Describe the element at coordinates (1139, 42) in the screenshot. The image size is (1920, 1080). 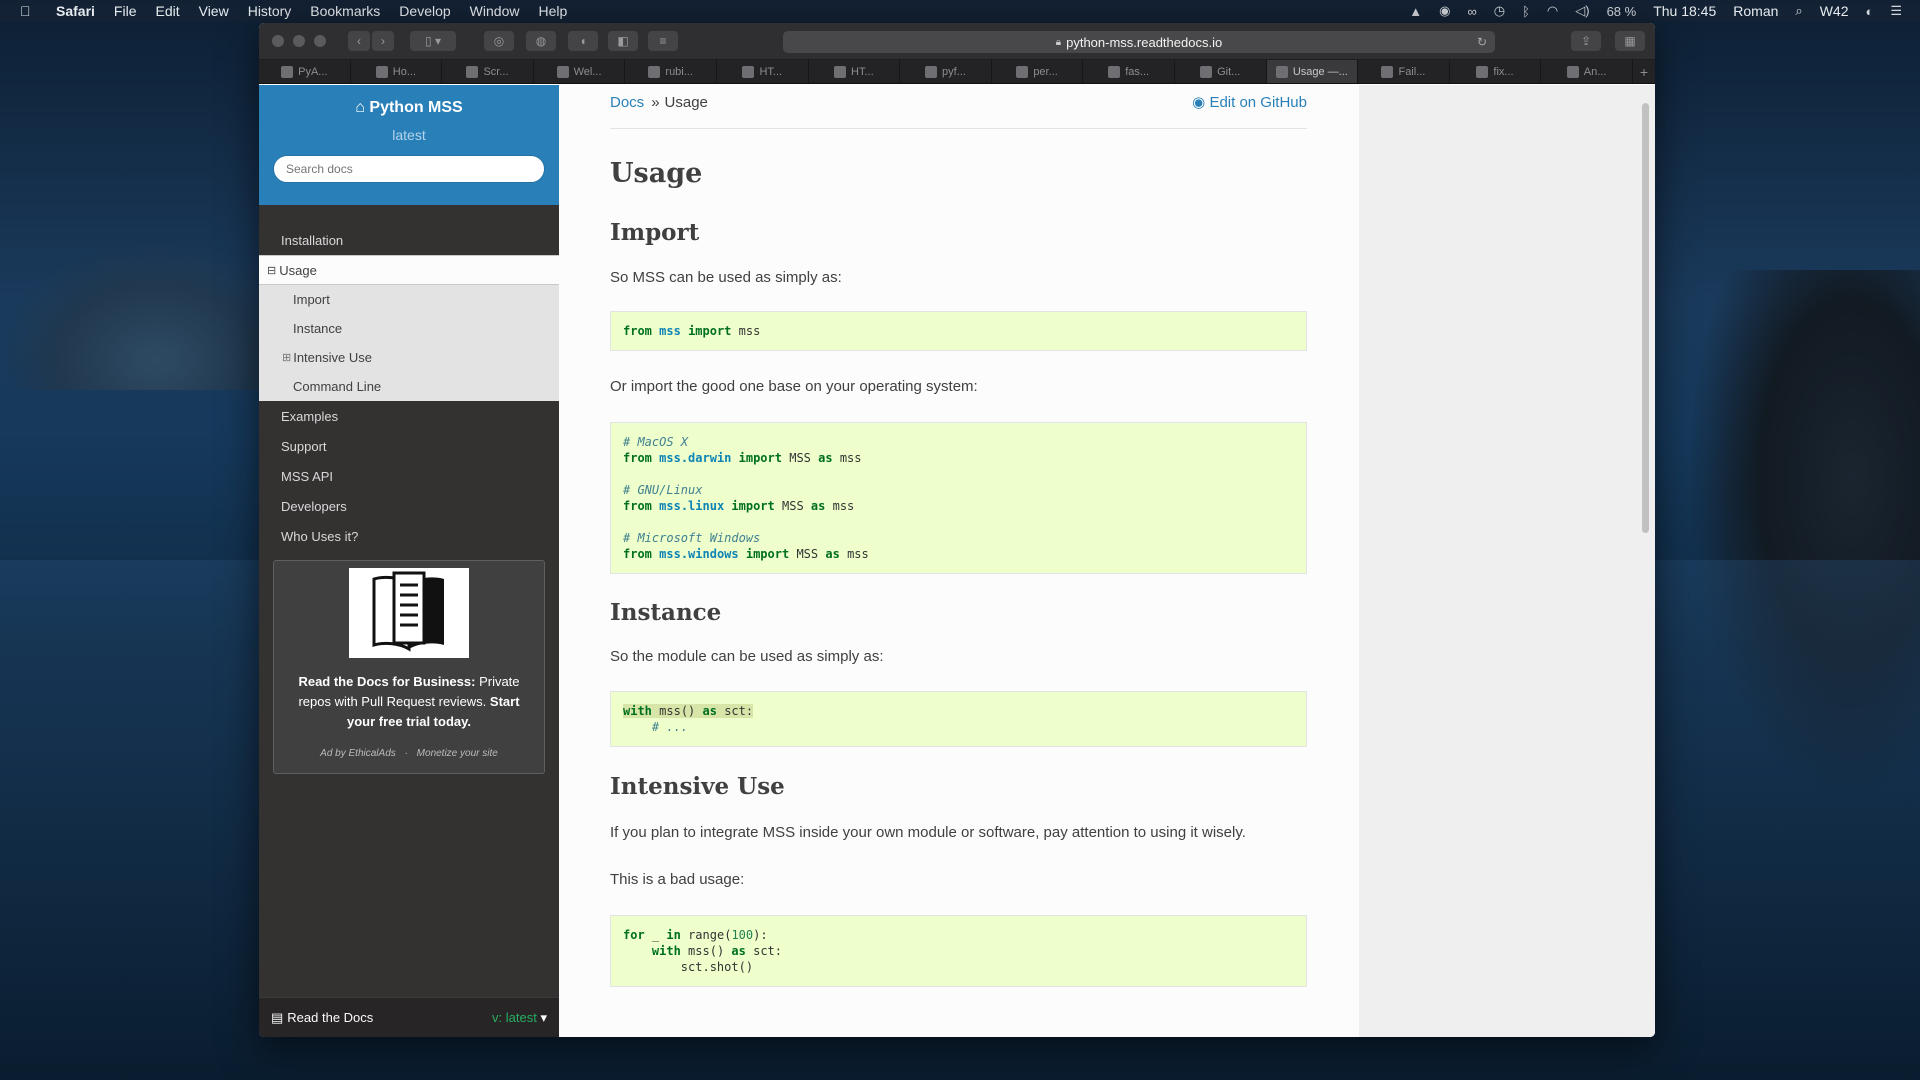
I see `address-bar: 🔒︎ python-mss.readthedocs.io ↻` at that location.